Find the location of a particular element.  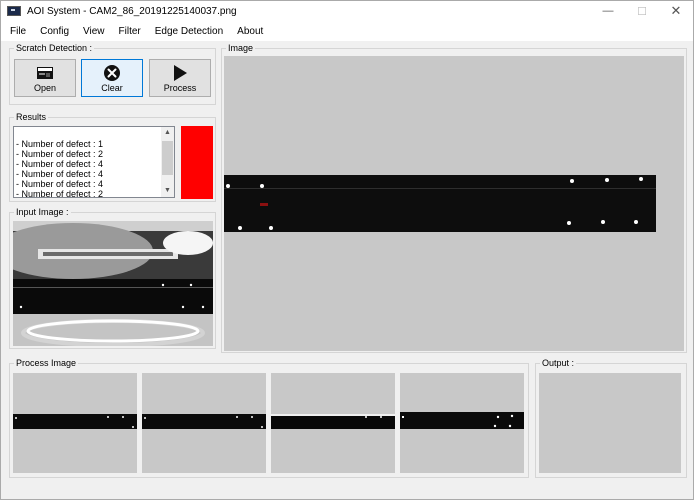

open-button: Open is located at coordinates (45, 78).